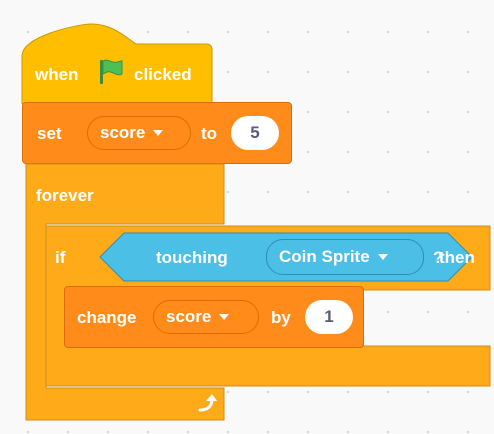 The height and width of the screenshot is (434, 494). Describe the element at coordinates (65, 195) in the screenshot. I see `forever-label: forever` at that location.